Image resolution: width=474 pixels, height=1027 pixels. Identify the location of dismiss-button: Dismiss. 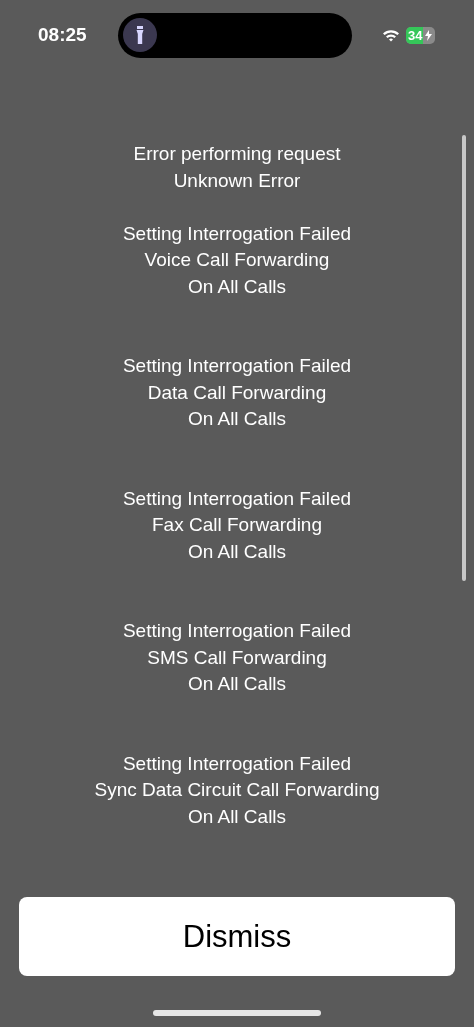
(237, 936).